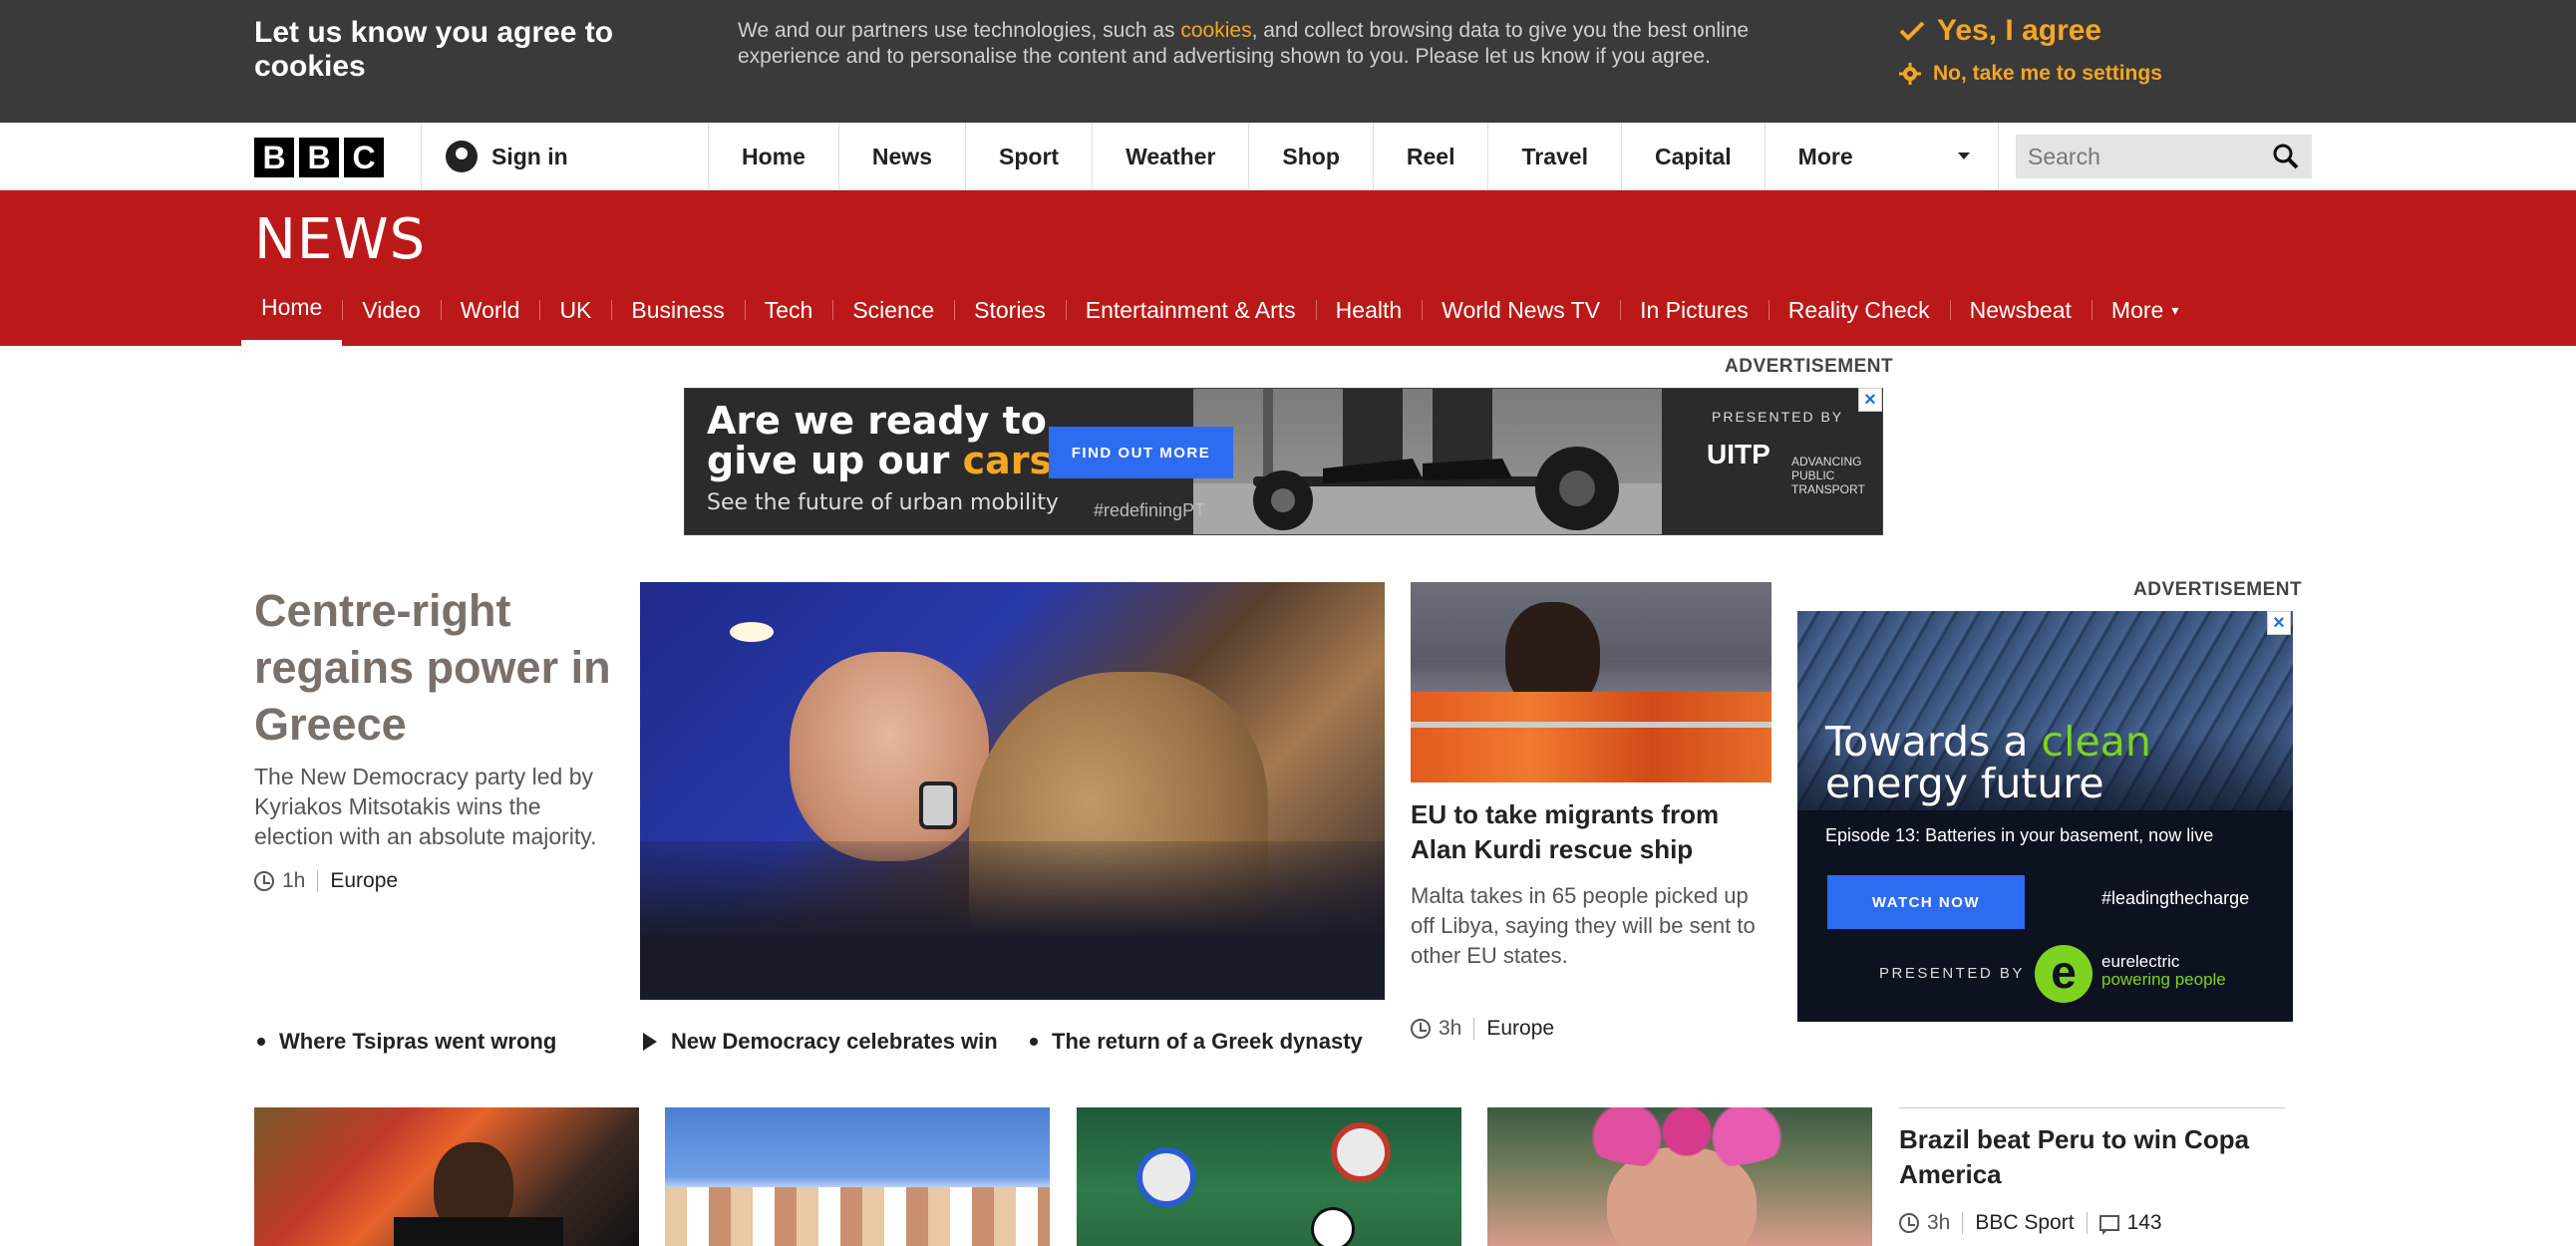 The image size is (2576, 1246). Describe the element at coordinates (1190, 310) in the screenshot. I see `news-nav-entertainment: Entertainment & Arts` at that location.